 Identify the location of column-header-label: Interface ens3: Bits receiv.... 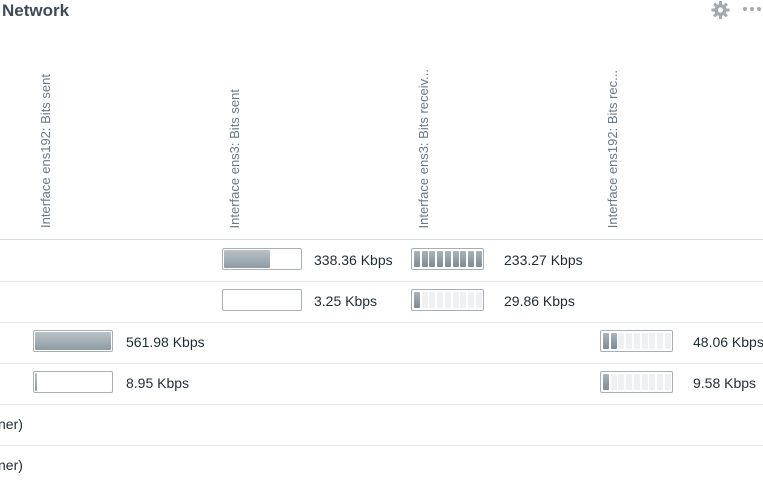
(423, 148).